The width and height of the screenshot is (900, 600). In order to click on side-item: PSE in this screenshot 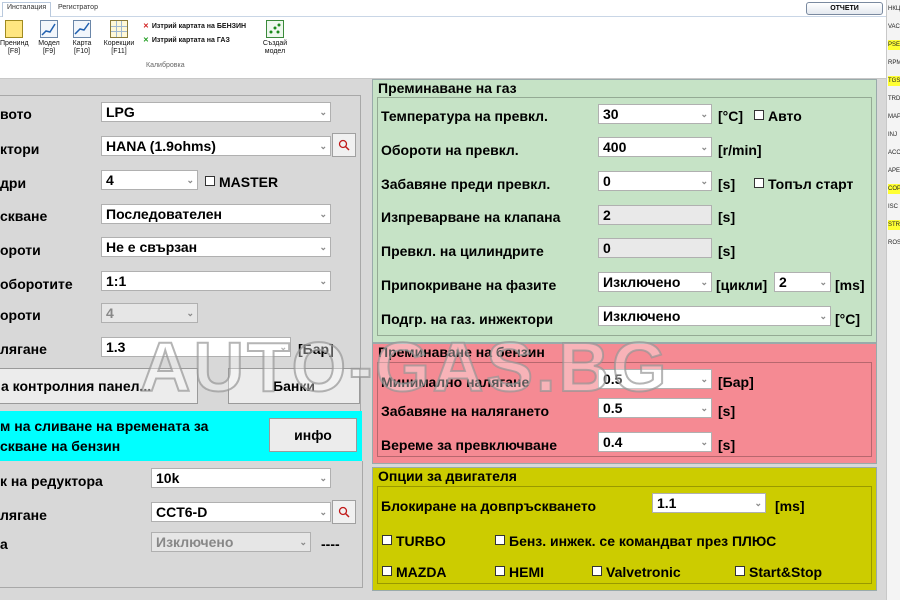, I will do `click(894, 45)`.